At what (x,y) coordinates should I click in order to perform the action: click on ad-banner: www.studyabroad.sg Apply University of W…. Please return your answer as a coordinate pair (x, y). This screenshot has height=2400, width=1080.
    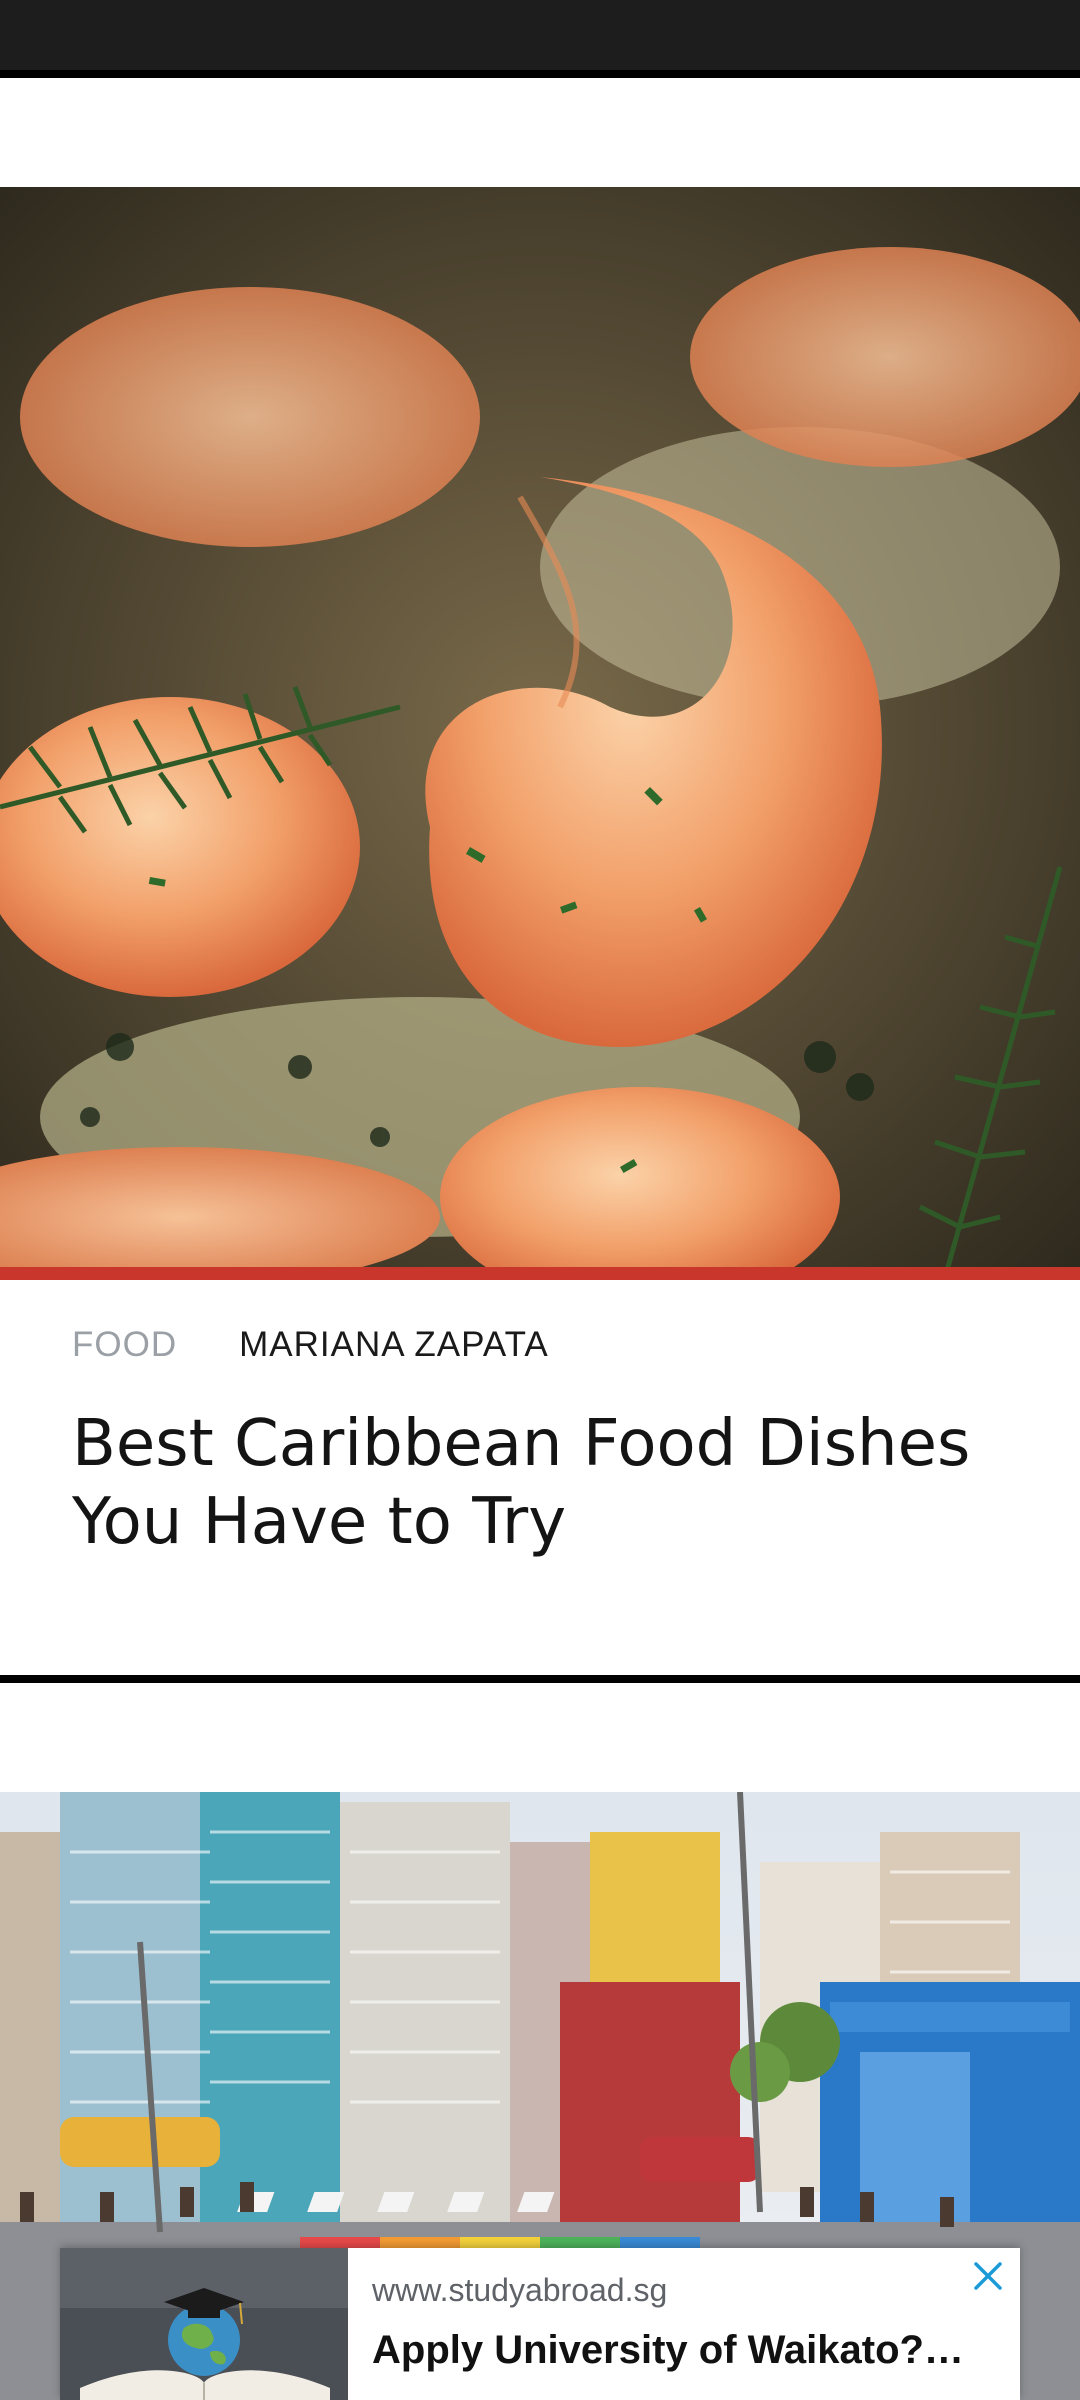
    Looking at the image, I should click on (540, 2324).